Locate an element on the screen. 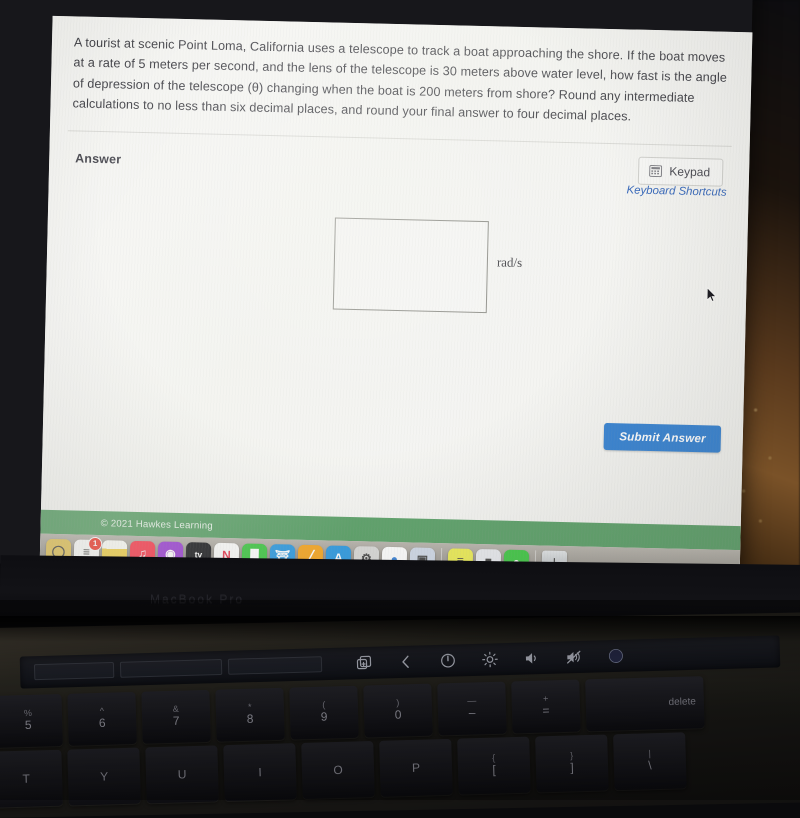 This screenshot has height=818, width=800. key-label: = is located at coordinates (546, 710).